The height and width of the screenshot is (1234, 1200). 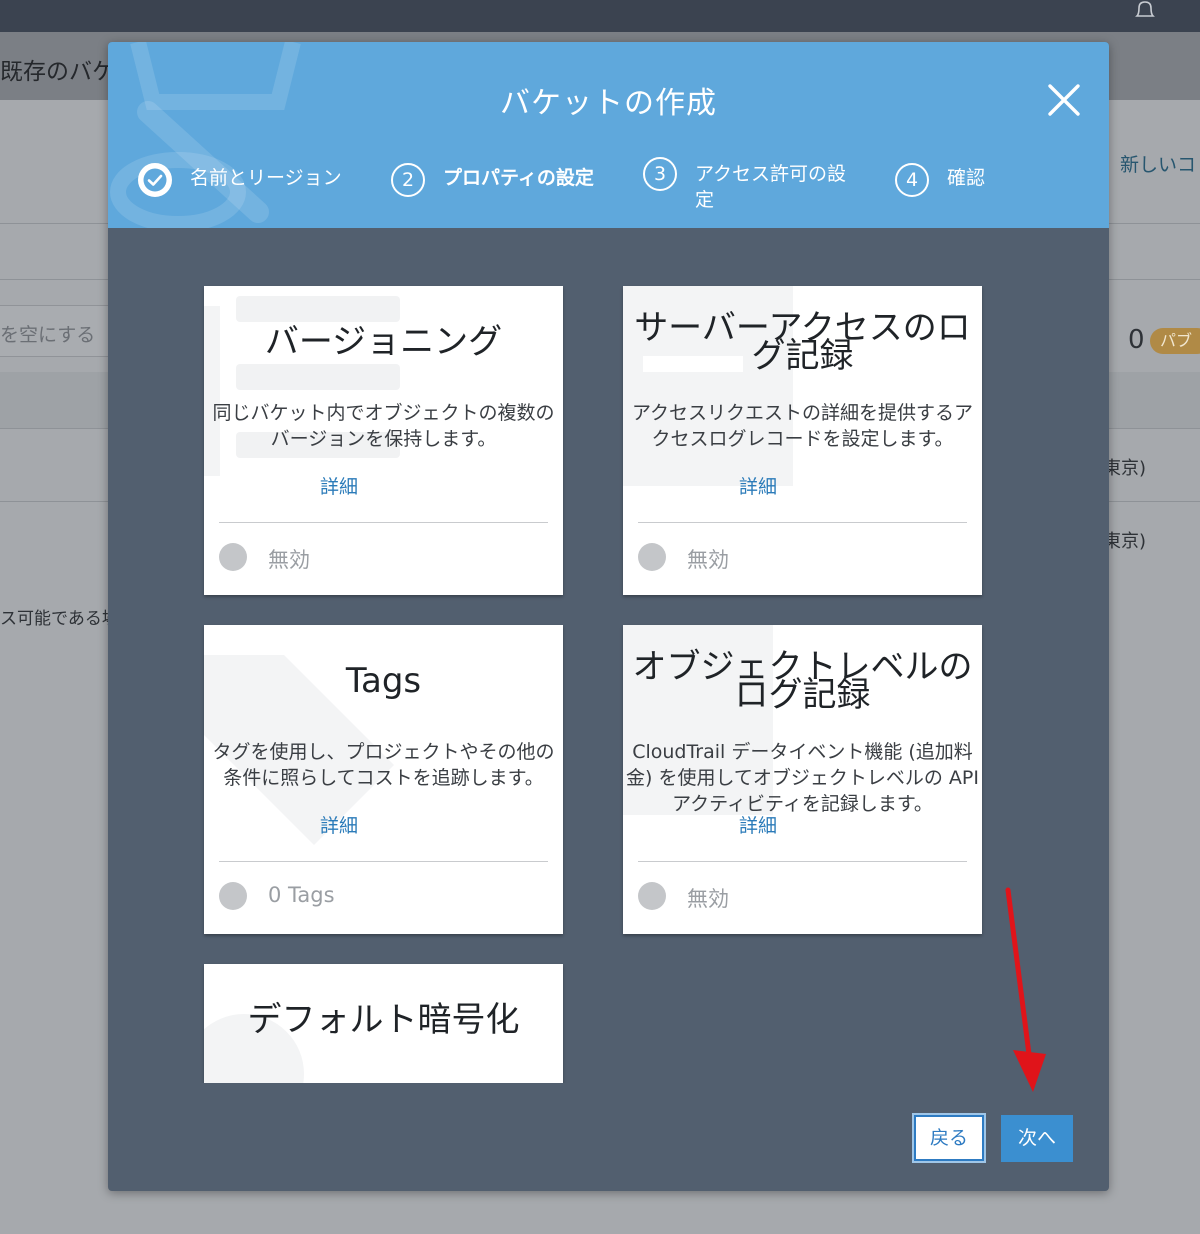 I want to click on step-name-region: 名前とリージョン, so click(x=240, y=180).